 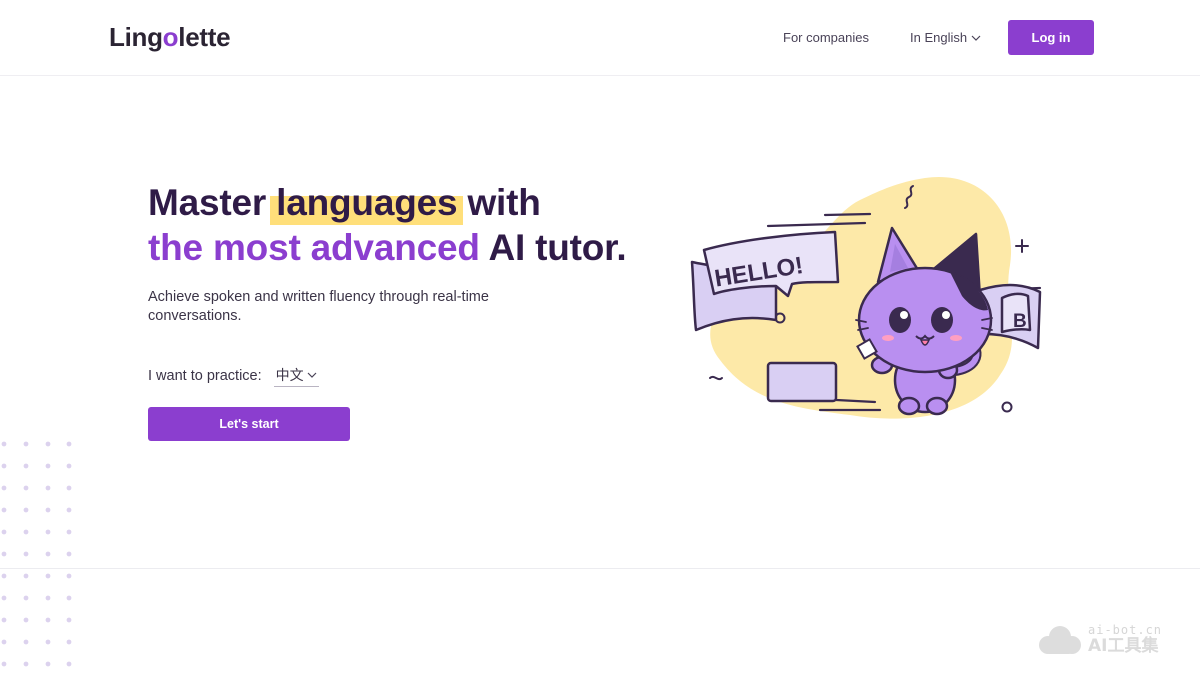 What do you see at coordinates (1125, 630) in the screenshot?
I see `watermark-domain: ai-bot.cn` at bounding box center [1125, 630].